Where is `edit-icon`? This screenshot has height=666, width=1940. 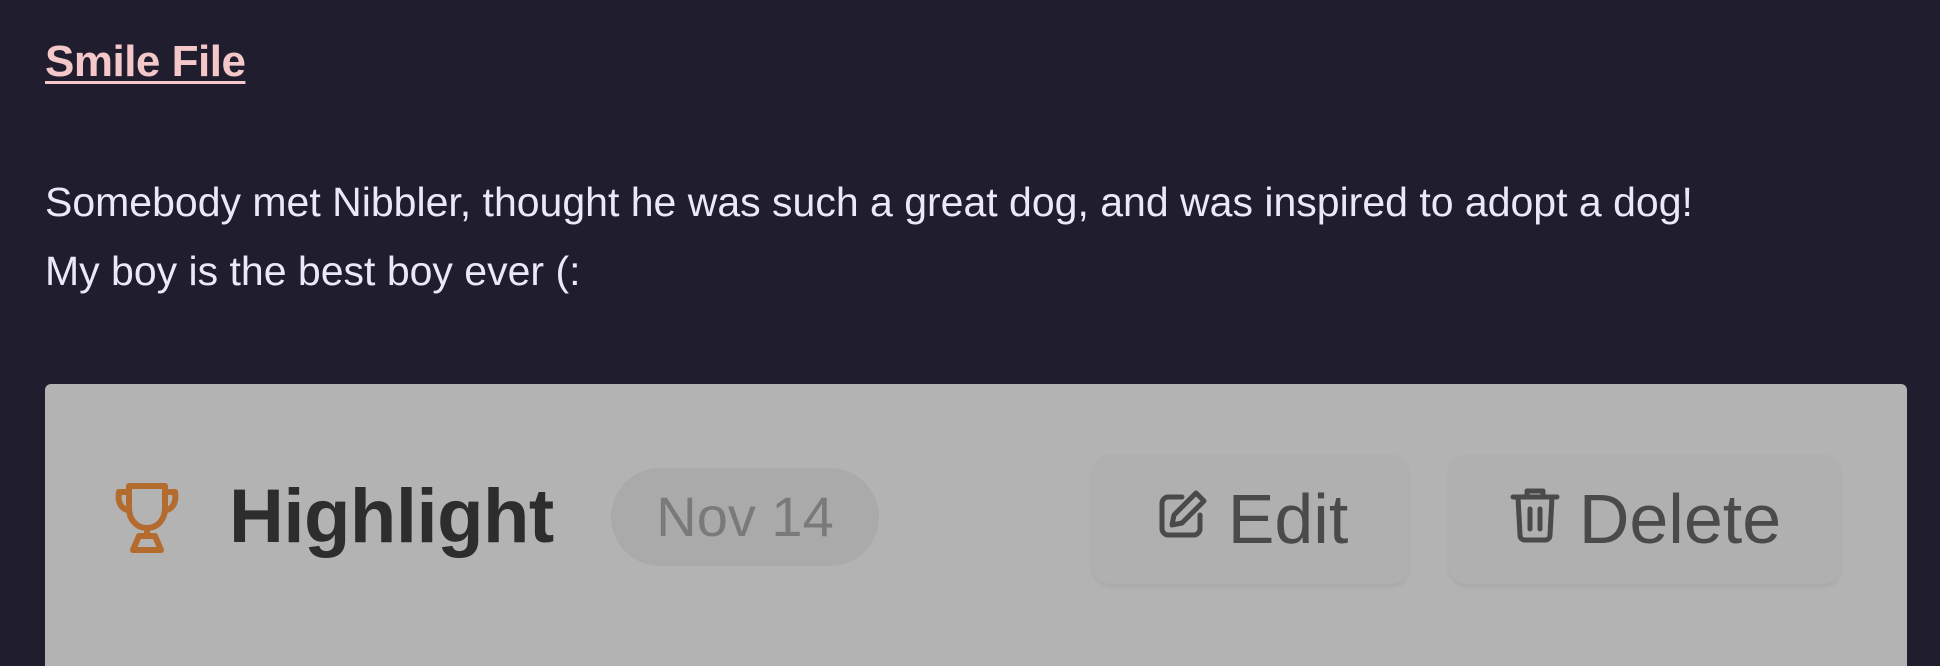
edit-icon is located at coordinates (1182, 519).